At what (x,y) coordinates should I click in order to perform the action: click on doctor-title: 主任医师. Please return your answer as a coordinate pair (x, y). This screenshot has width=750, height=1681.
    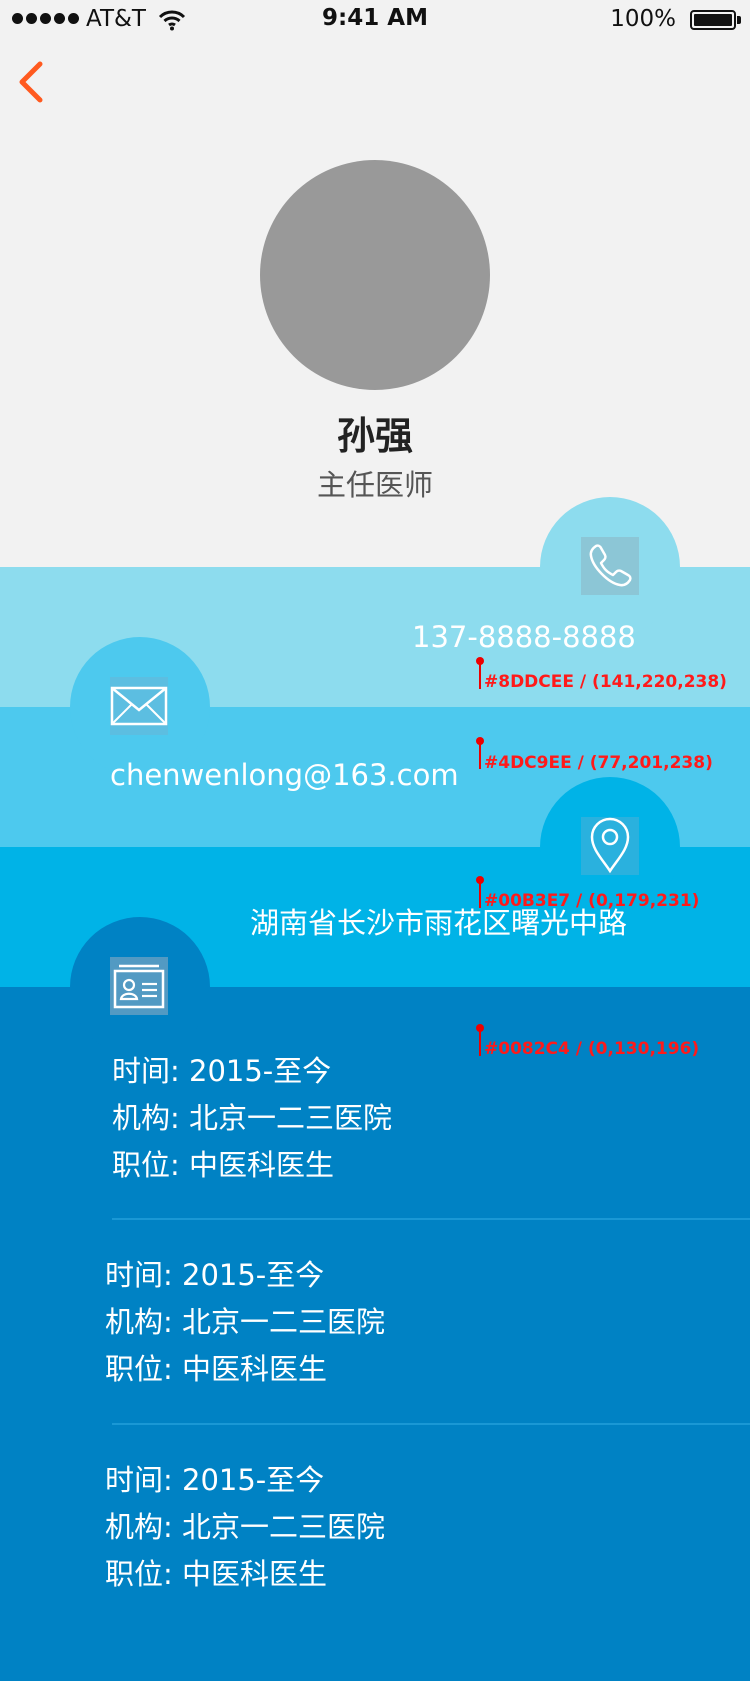
    Looking at the image, I should click on (374, 485).